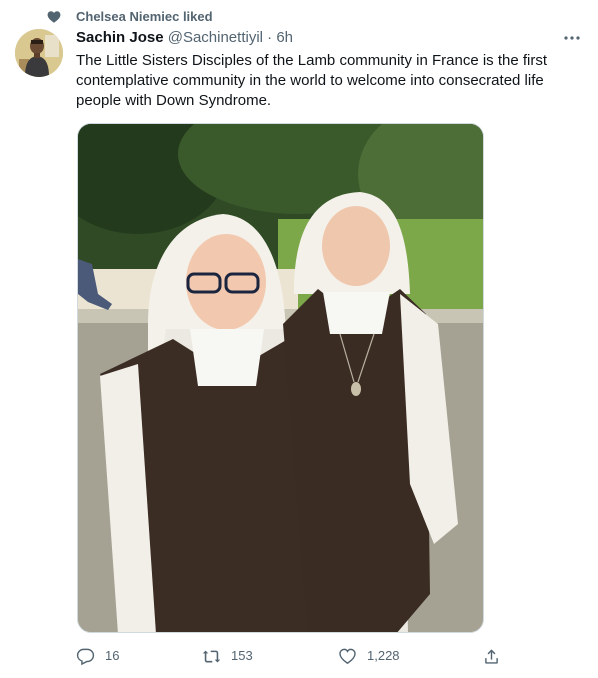 Image resolution: width=598 pixels, height=678 pixels. Describe the element at coordinates (383, 655) in the screenshot. I see `like-count: 1,228` at that location.